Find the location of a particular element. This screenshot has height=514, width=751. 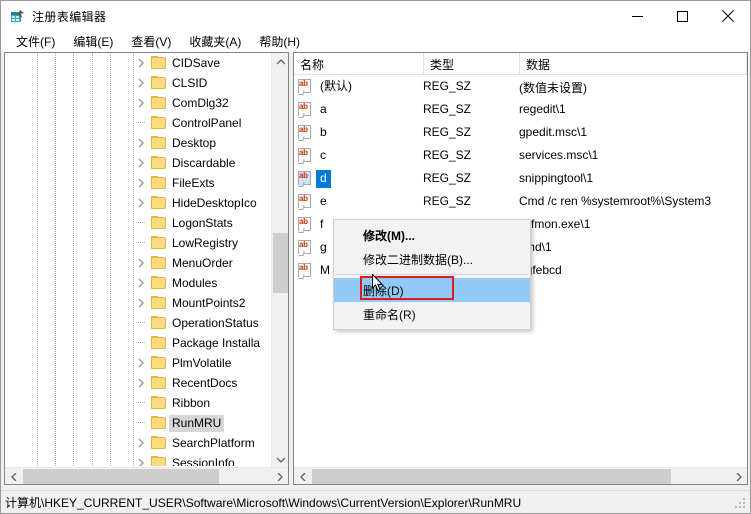

tree-item-label: HideDesktopIco is located at coordinates (214, 203).